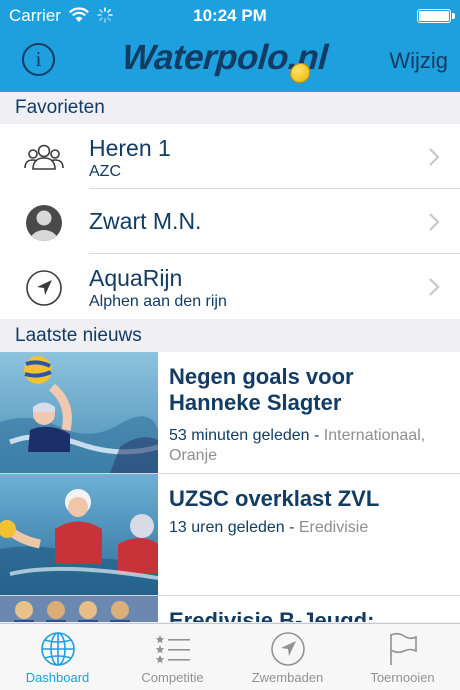 The width and height of the screenshot is (460, 690). Describe the element at coordinates (239, 435) in the screenshot. I see `news-time: 53 minuten geleden` at that location.